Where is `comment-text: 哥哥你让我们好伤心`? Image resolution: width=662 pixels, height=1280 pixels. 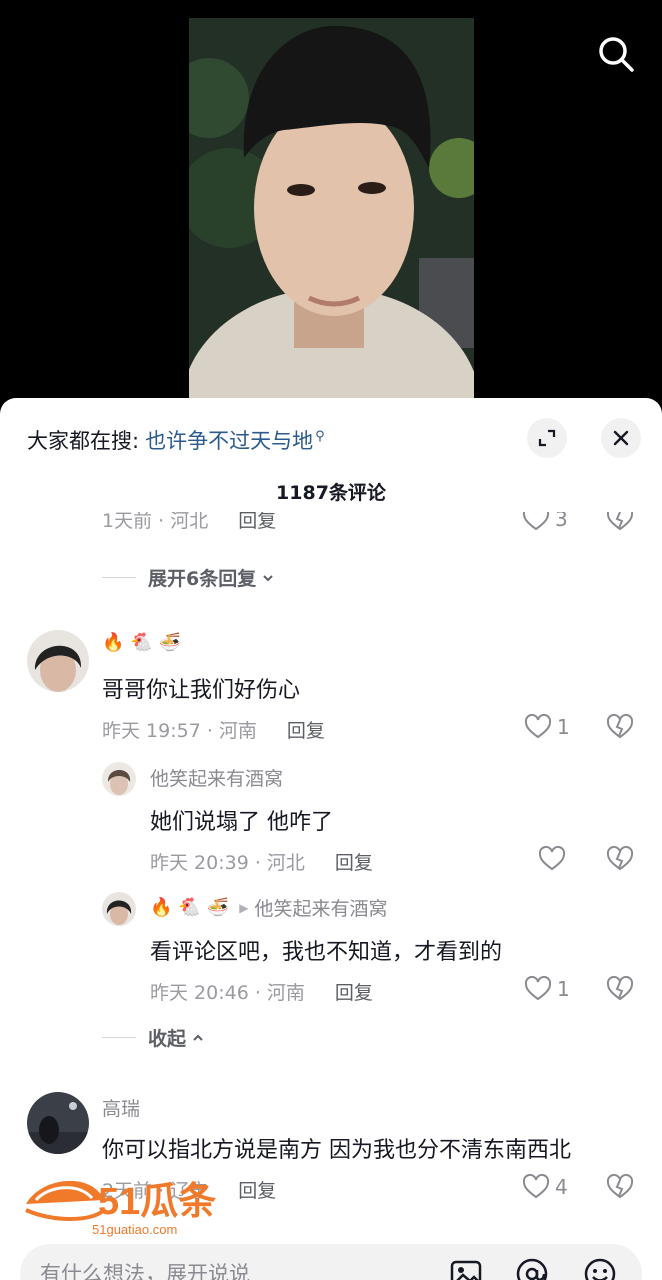
comment-text: 哥哥你让我们好伤心 is located at coordinates (201, 690).